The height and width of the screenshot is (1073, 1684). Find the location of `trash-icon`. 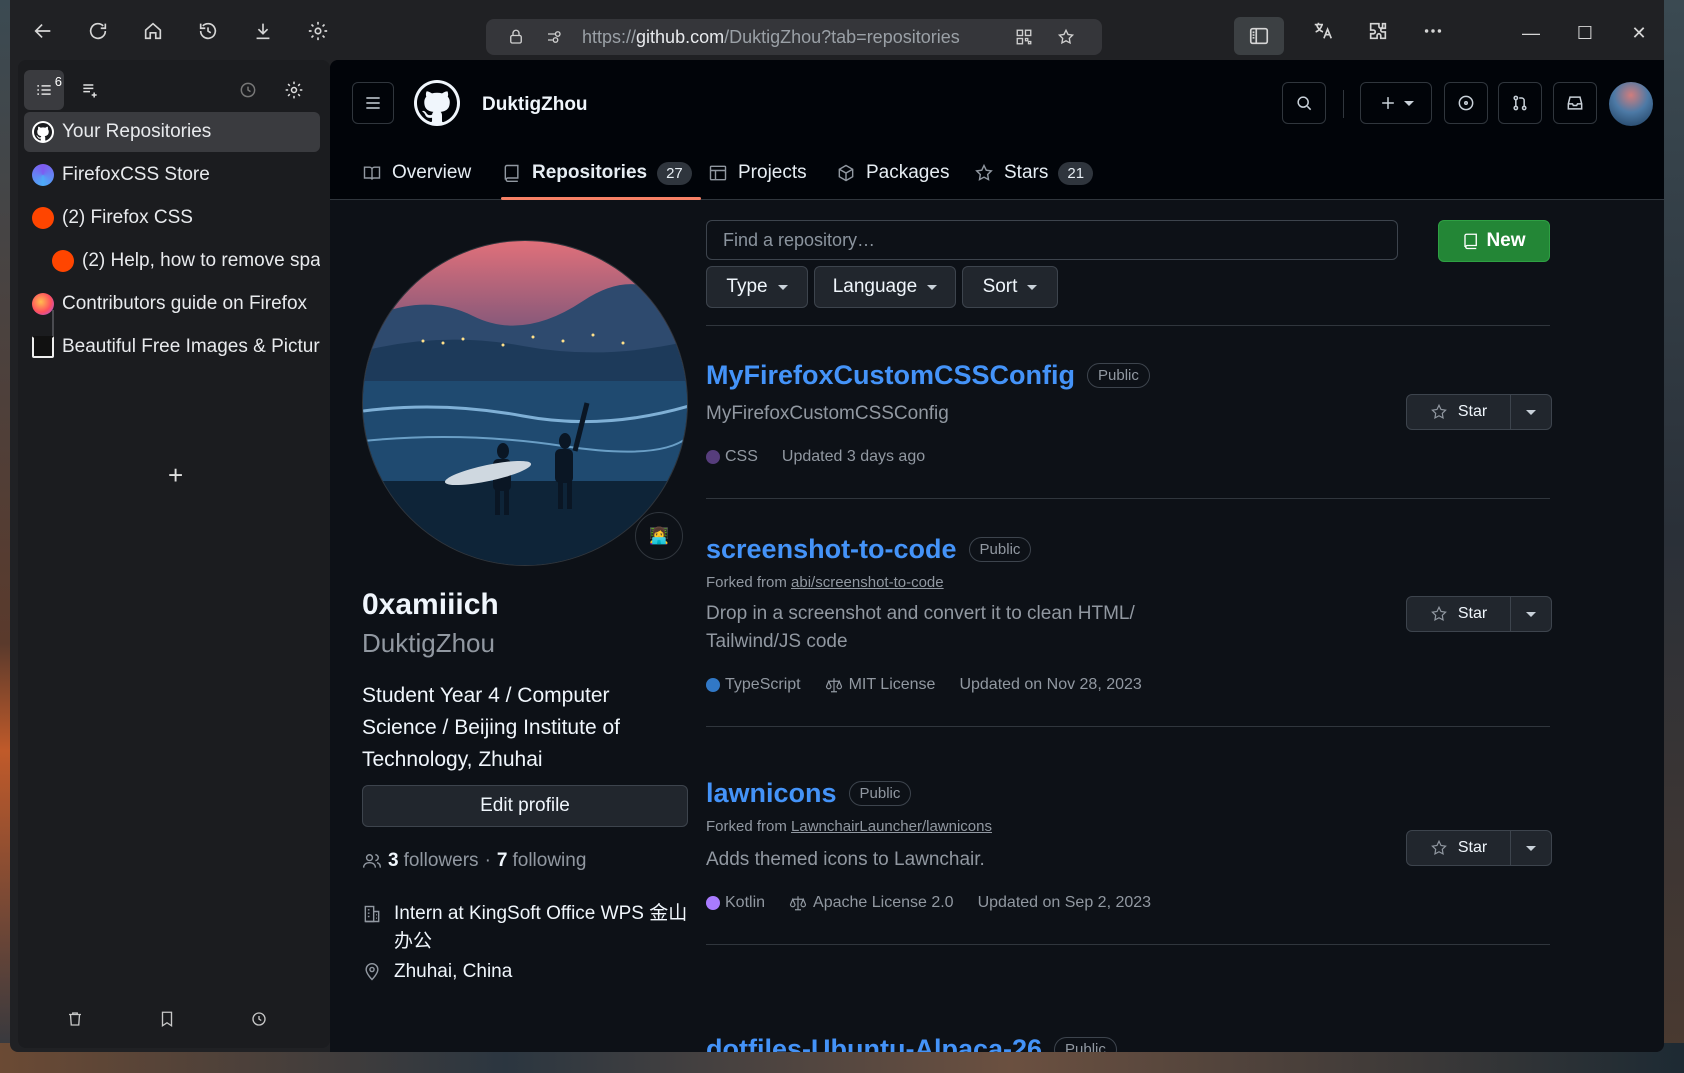

trash-icon is located at coordinates (75, 1019).